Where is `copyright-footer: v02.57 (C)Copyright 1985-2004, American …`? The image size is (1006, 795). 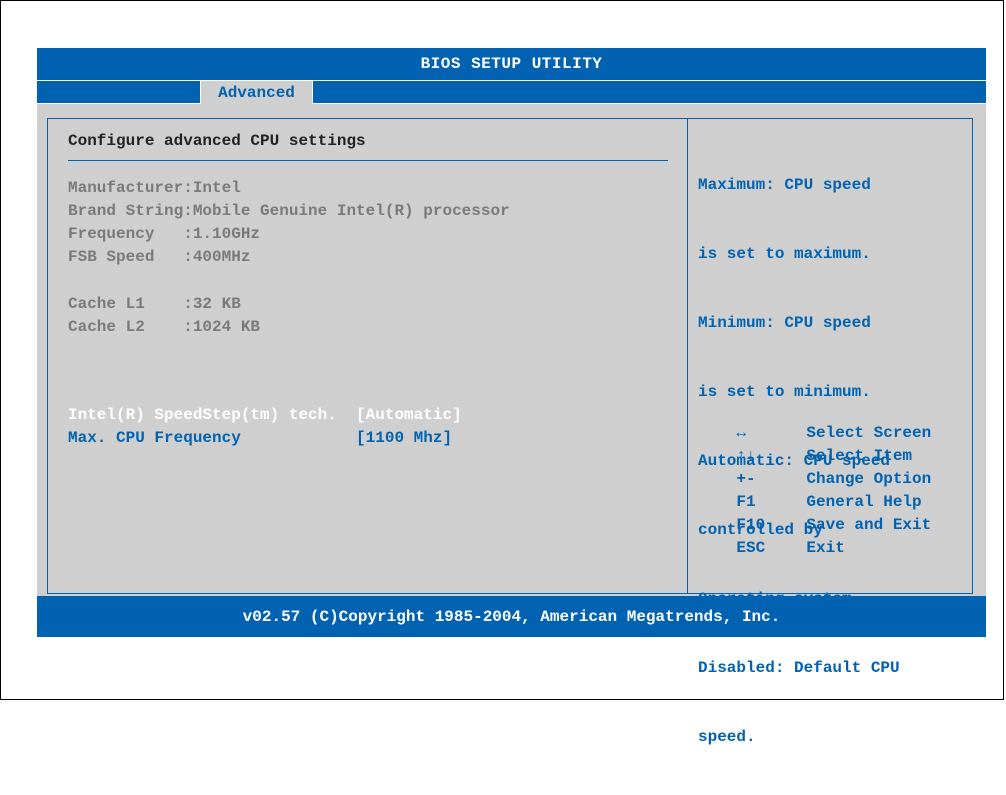 copyright-footer: v02.57 (C)Copyright 1985-2004, American … is located at coordinates (511, 616).